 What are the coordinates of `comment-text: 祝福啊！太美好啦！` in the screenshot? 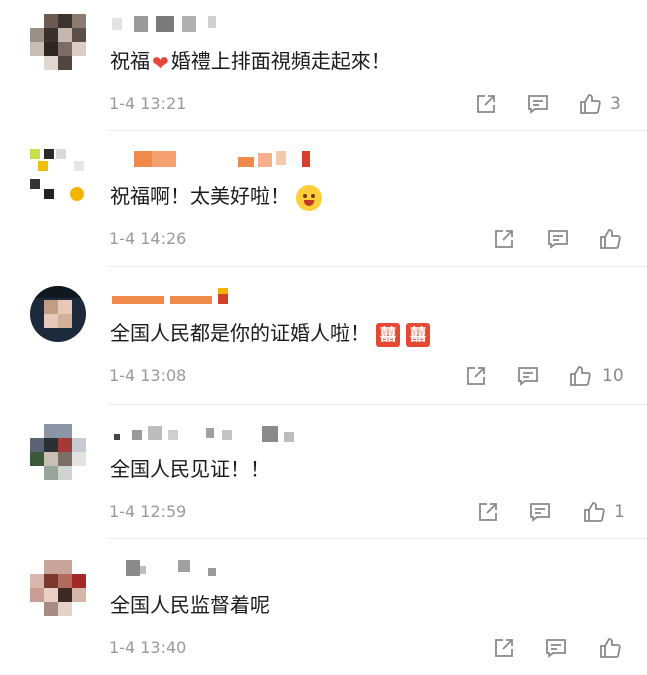 It's located at (216, 197).